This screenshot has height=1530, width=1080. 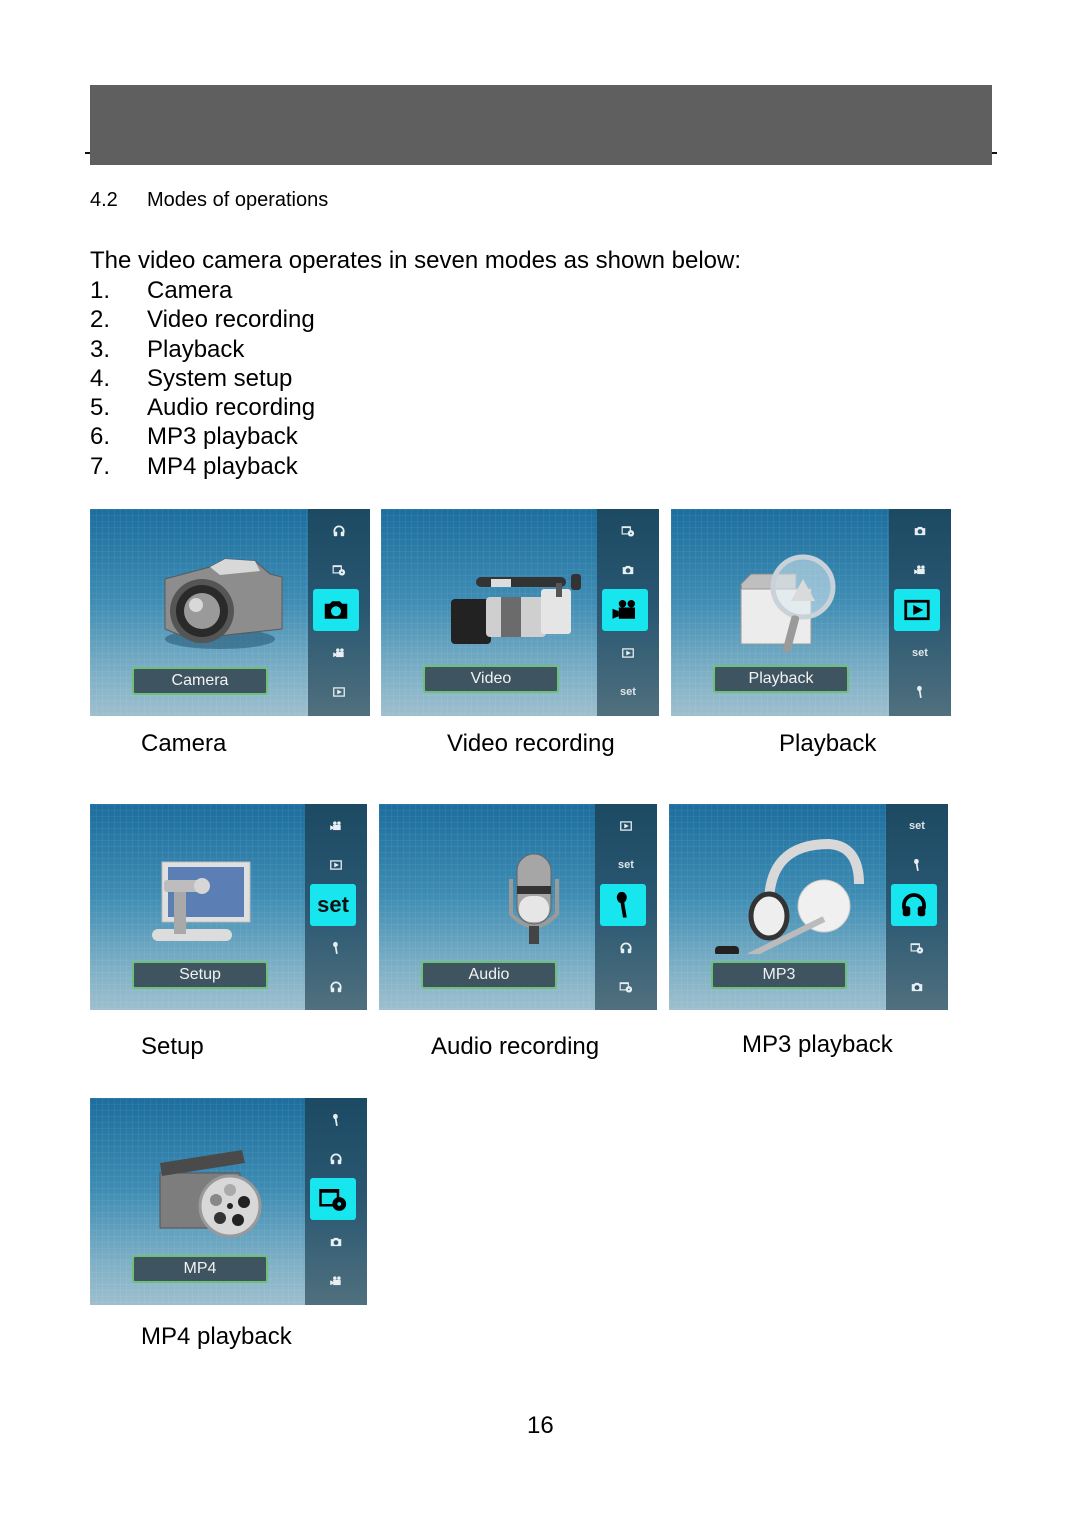 What do you see at coordinates (828, 743) in the screenshot?
I see `caption-playback: Playback` at bounding box center [828, 743].